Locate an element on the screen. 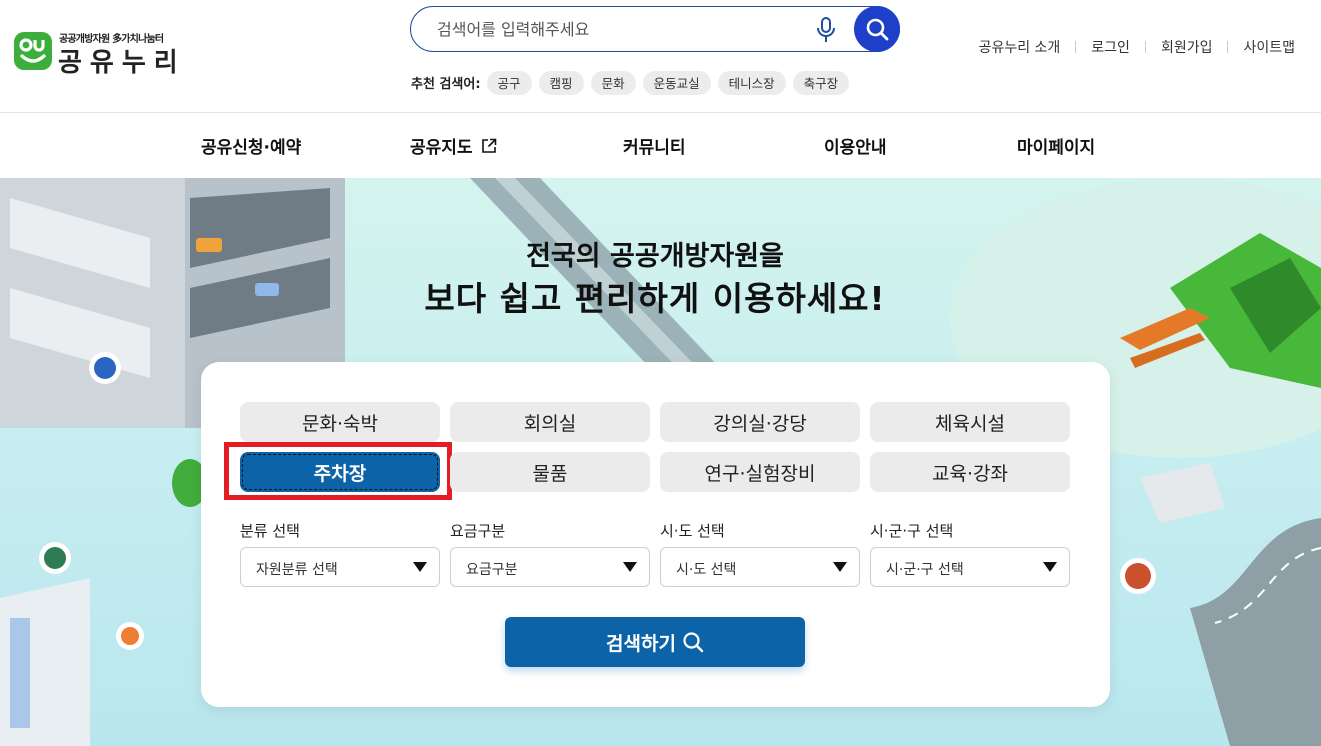 The height and width of the screenshot is (746, 1321). category-education: 교육·강좌 is located at coordinates (970, 472).